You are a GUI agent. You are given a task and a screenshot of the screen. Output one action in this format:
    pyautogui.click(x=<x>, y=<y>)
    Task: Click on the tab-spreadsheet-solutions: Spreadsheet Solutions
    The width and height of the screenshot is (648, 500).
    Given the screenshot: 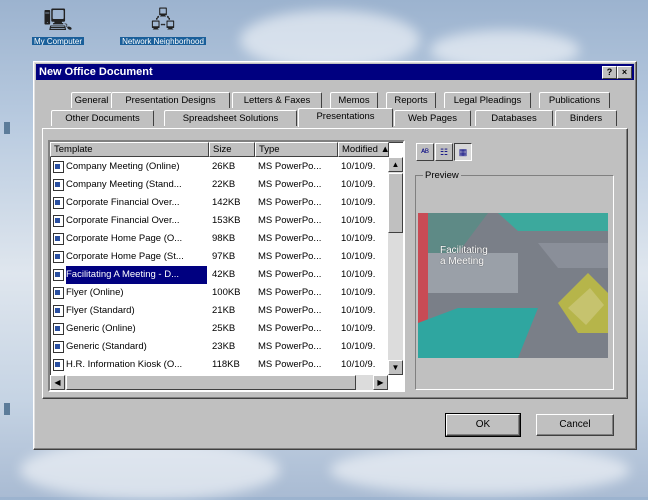 What is the action you would take?
    pyautogui.click(x=230, y=118)
    